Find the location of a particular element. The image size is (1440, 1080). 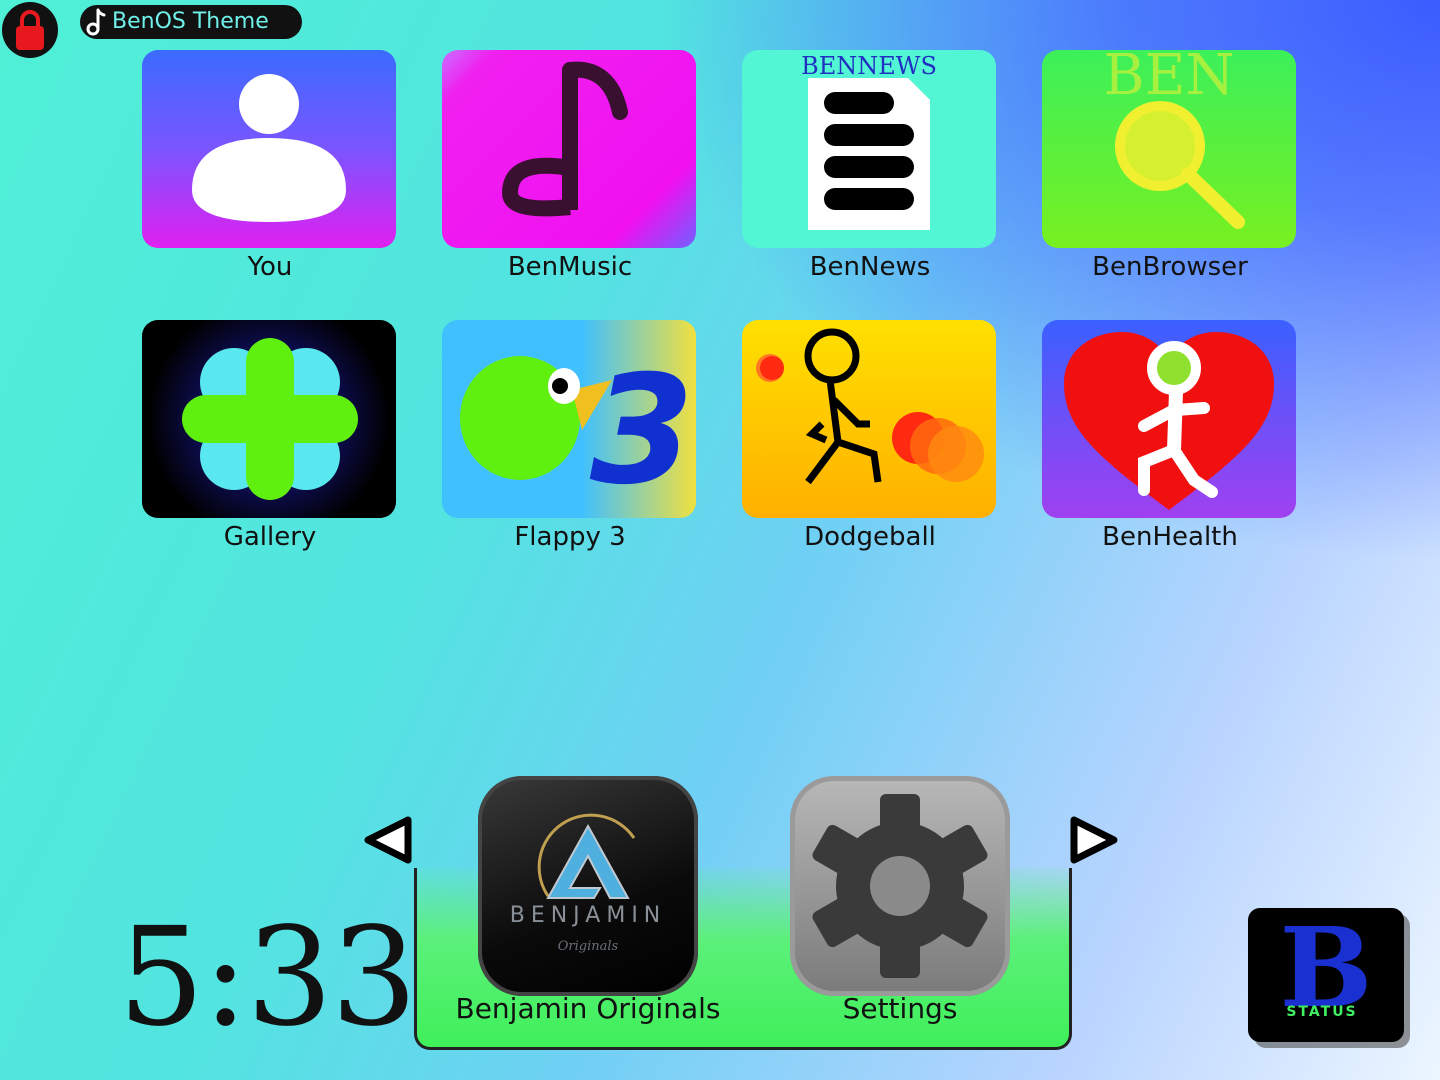

app-label: BenHealth is located at coordinates (1170, 537).